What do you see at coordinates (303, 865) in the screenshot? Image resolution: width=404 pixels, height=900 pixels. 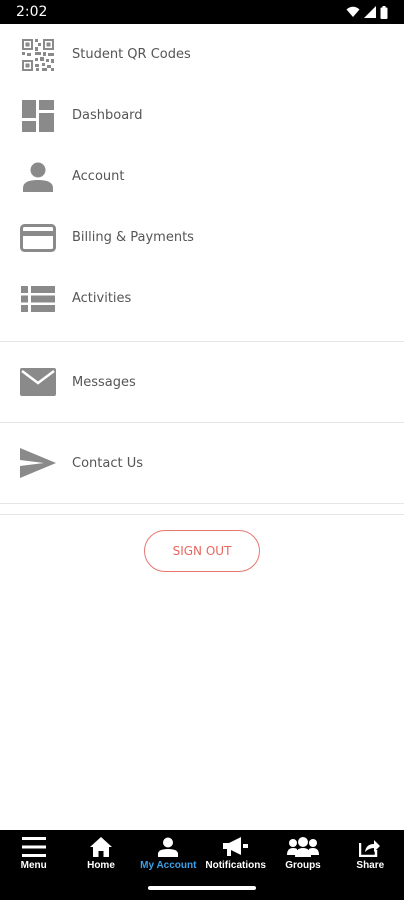 I see `nav-label: Groups` at bounding box center [303, 865].